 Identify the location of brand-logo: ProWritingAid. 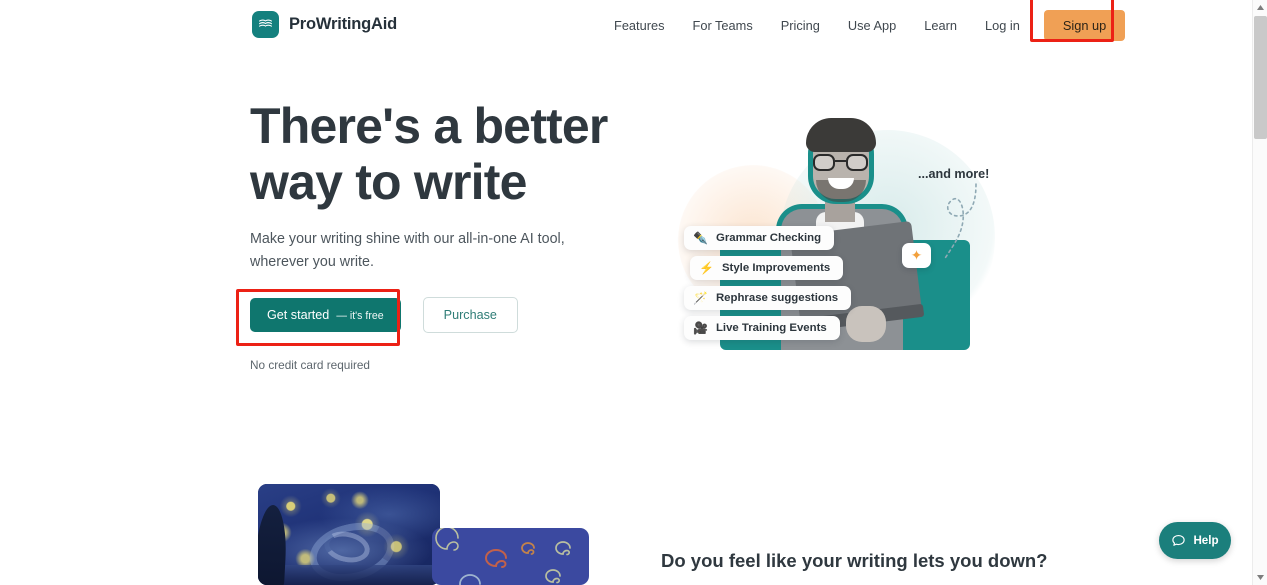
(324, 24).